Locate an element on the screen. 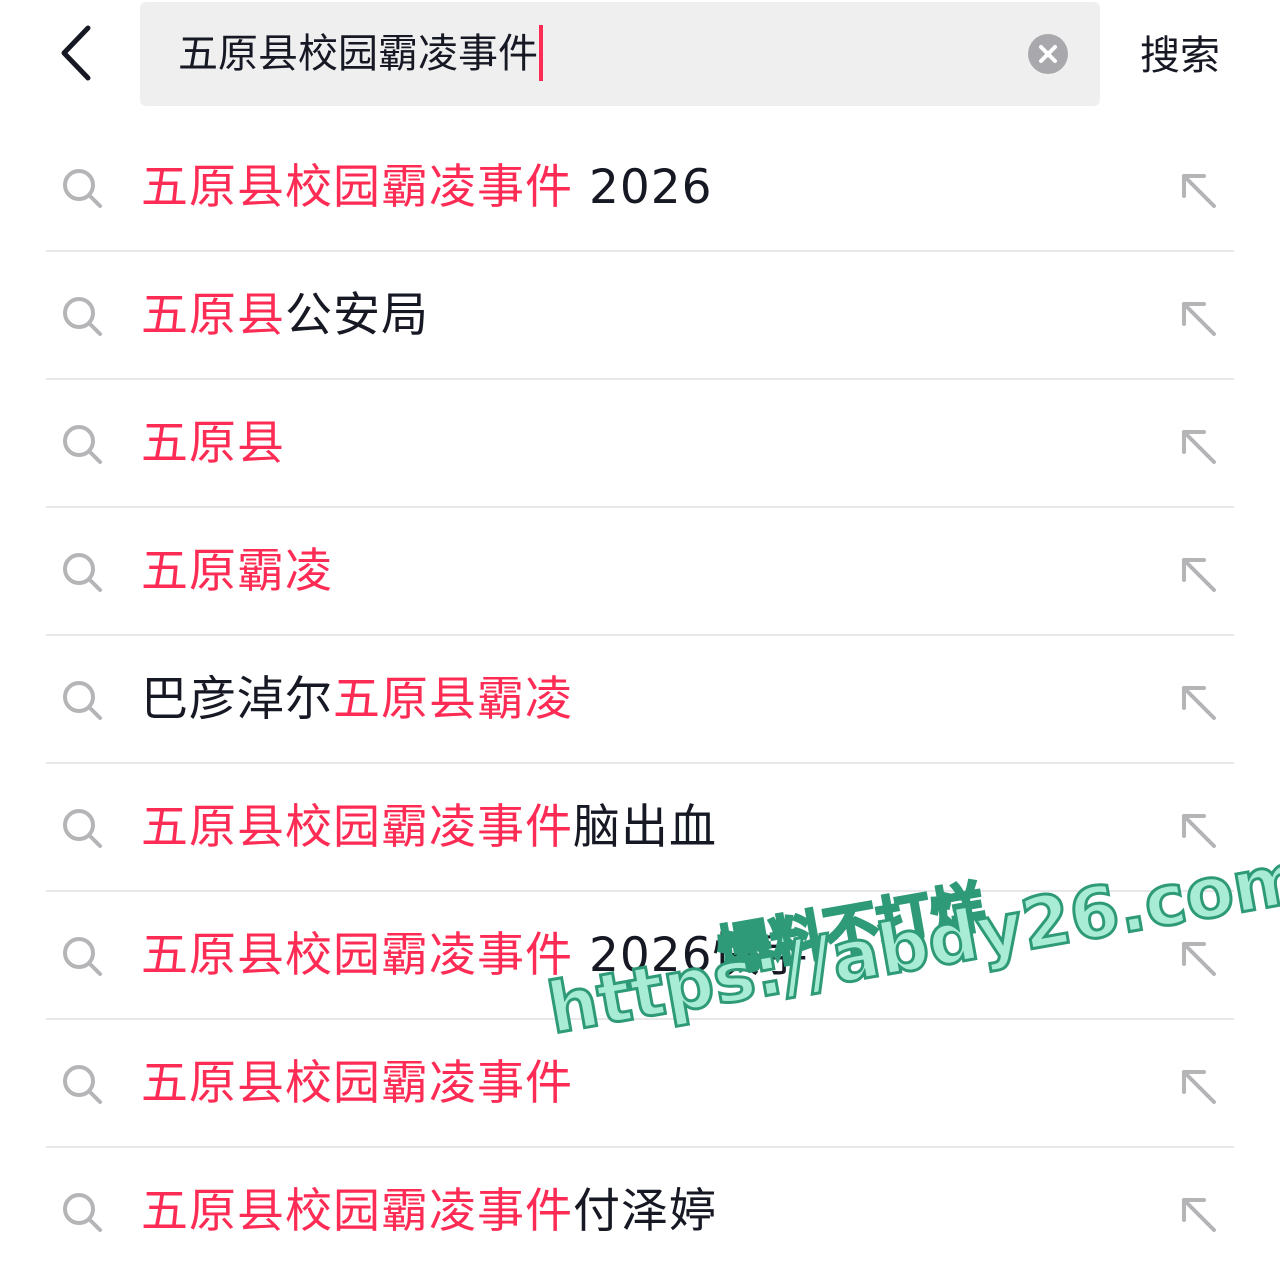 The width and height of the screenshot is (1280, 1276). suggestion-text: 五原县校园霸凌事件脑出血 is located at coordinates (429, 828).